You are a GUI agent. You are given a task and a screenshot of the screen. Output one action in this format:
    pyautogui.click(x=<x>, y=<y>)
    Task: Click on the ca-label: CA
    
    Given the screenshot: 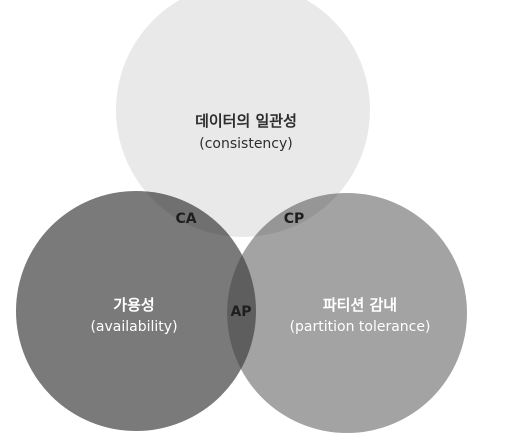 What is the action you would take?
    pyautogui.click(x=185, y=219)
    